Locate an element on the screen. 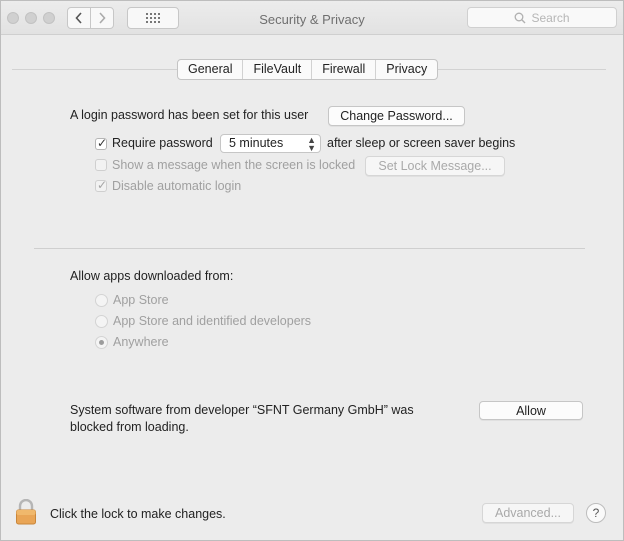  tab-firewall: Firewall is located at coordinates (344, 69).